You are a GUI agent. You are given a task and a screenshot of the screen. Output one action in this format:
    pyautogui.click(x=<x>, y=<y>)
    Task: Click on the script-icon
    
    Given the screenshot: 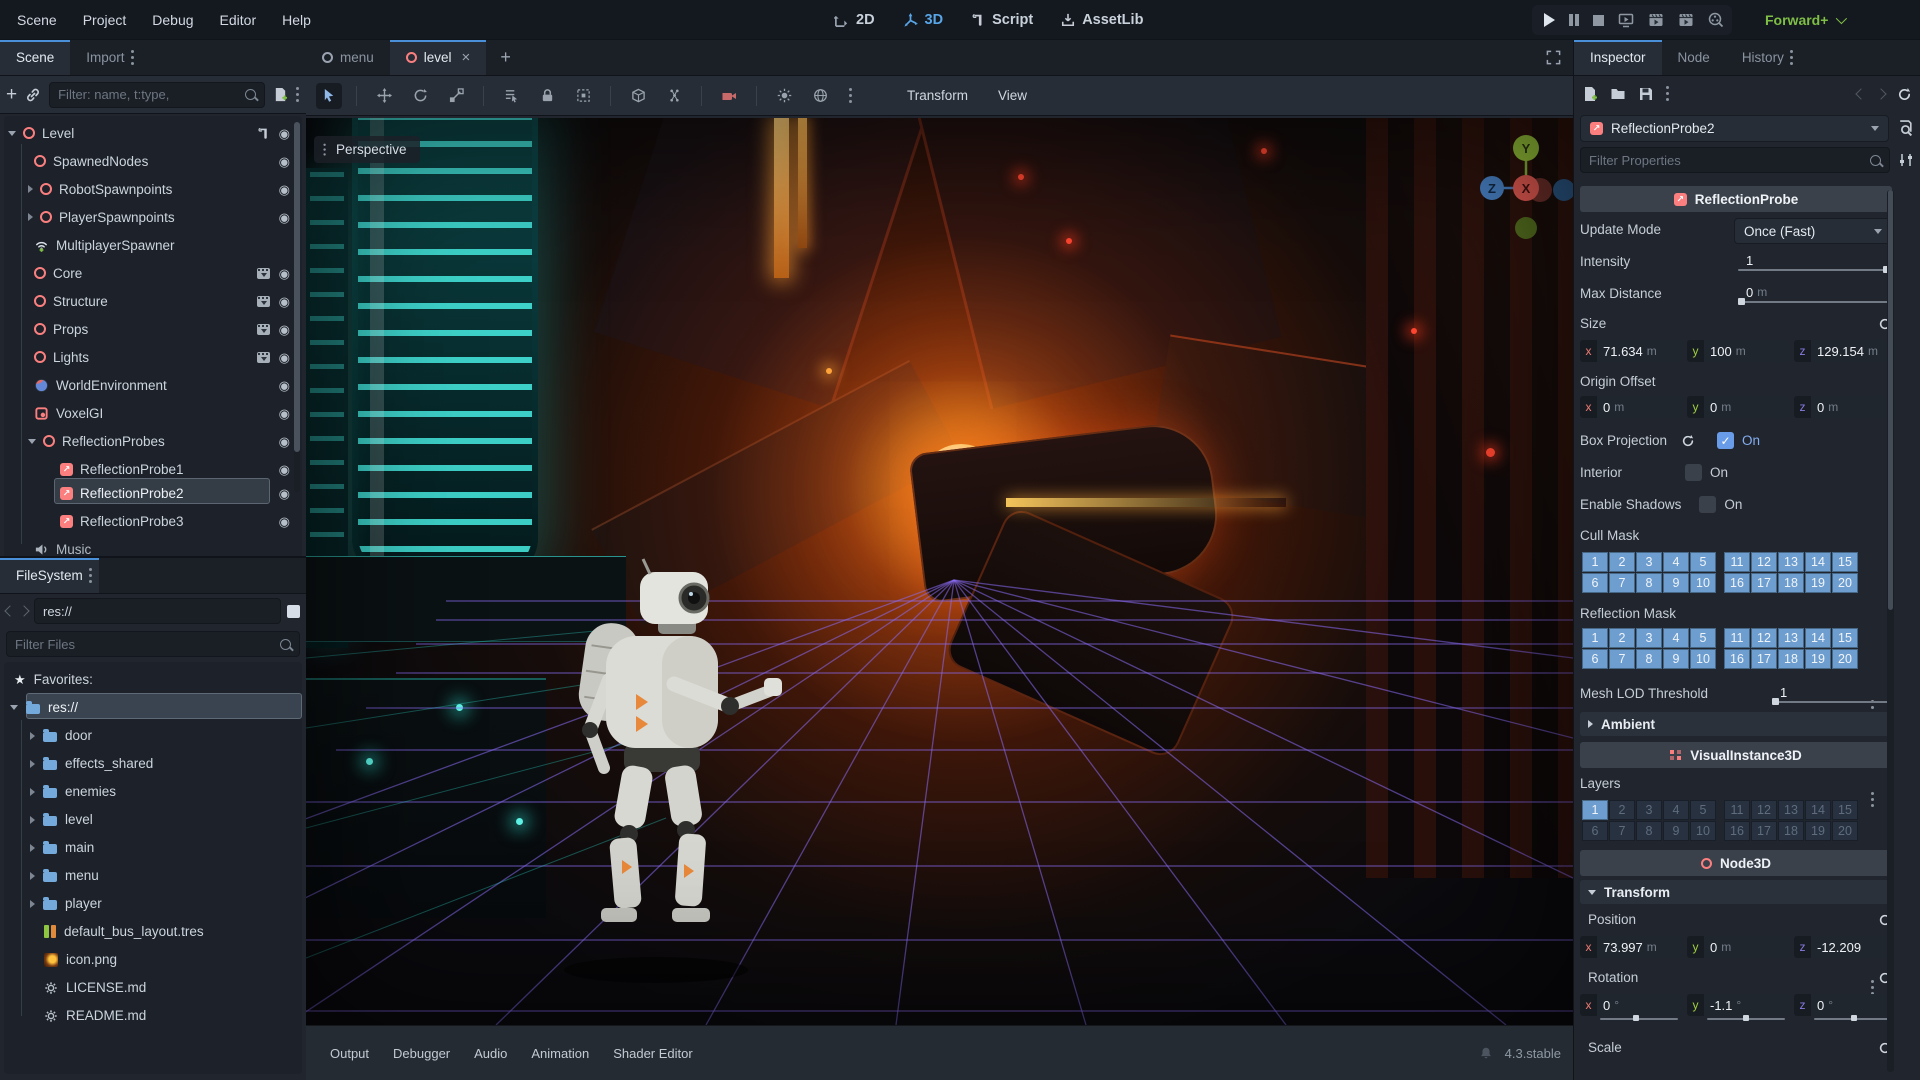 What is the action you would take?
    pyautogui.click(x=263, y=133)
    